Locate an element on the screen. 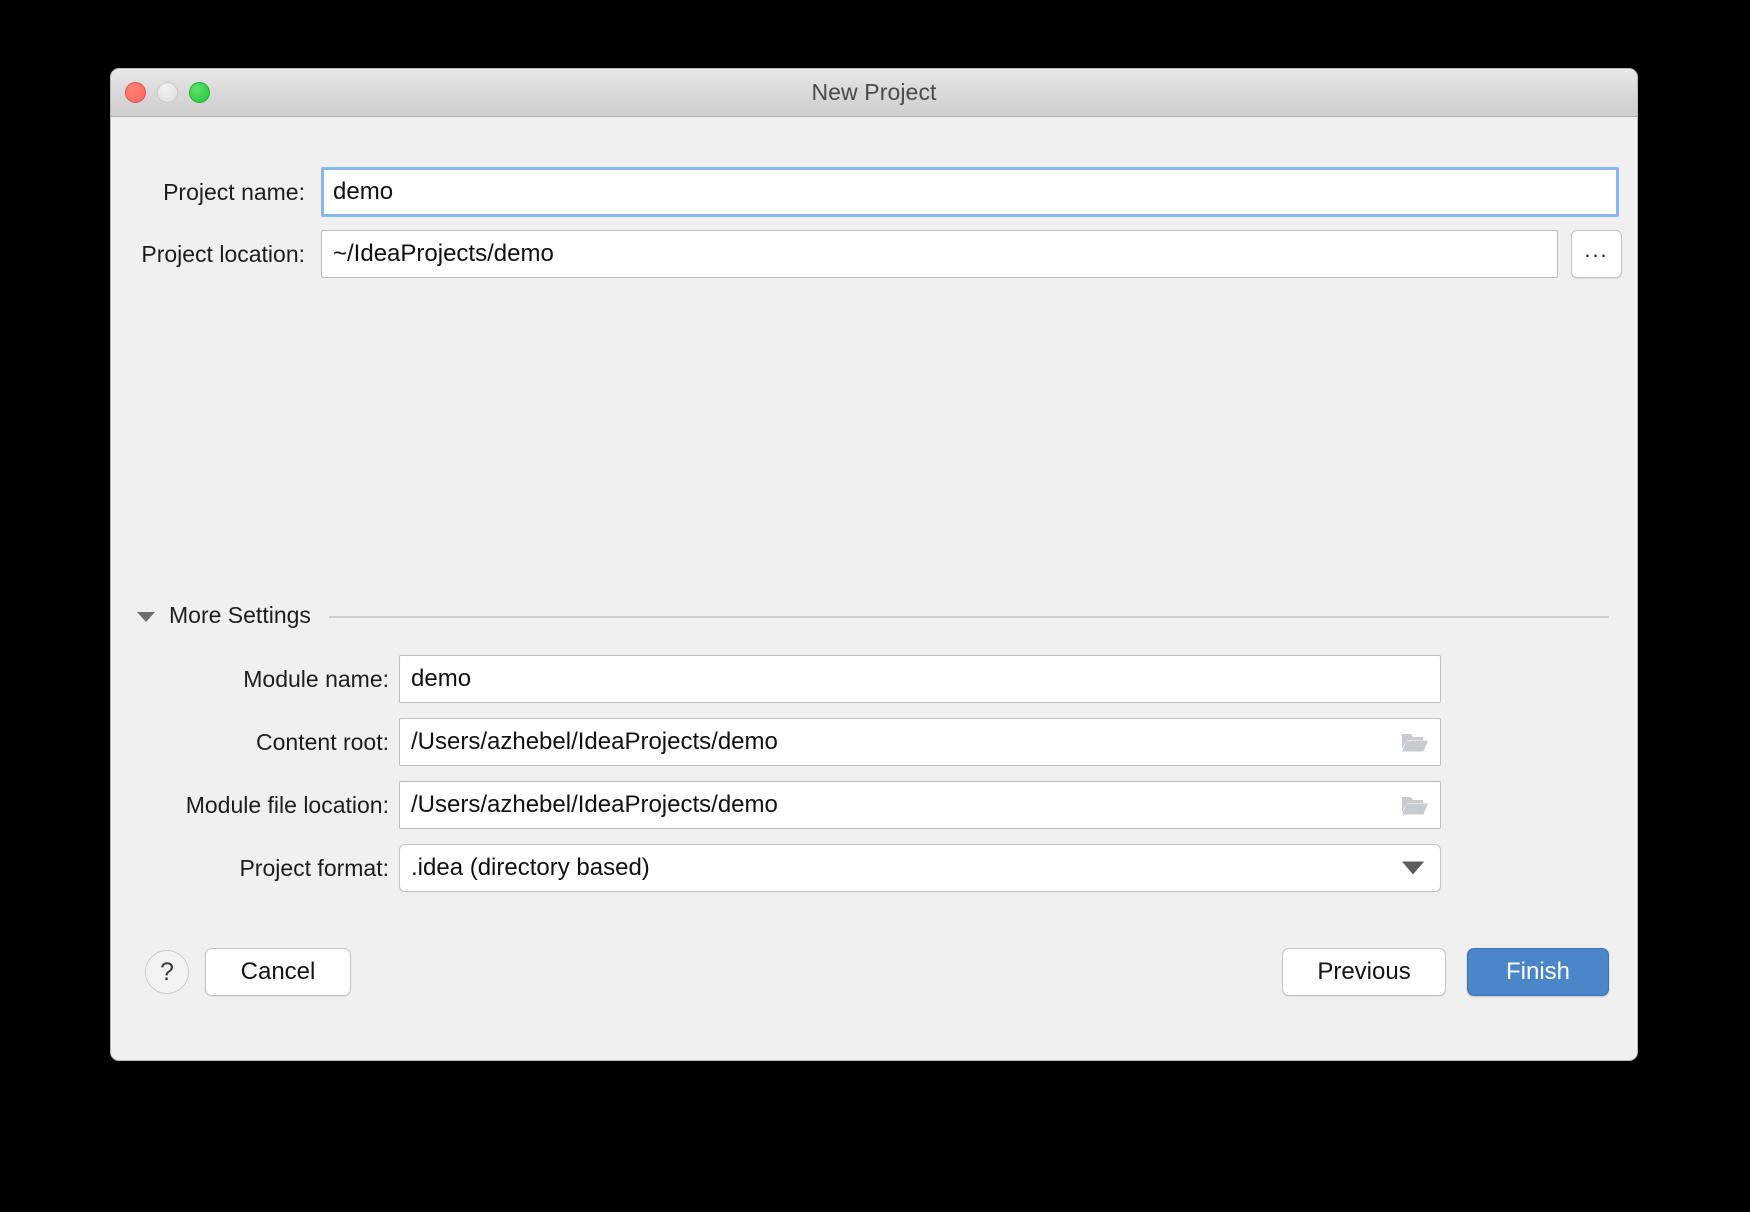 This screenshot has height=1212, width=1750. module-name-field-wrap: demo is located at coordinates (920, 679).